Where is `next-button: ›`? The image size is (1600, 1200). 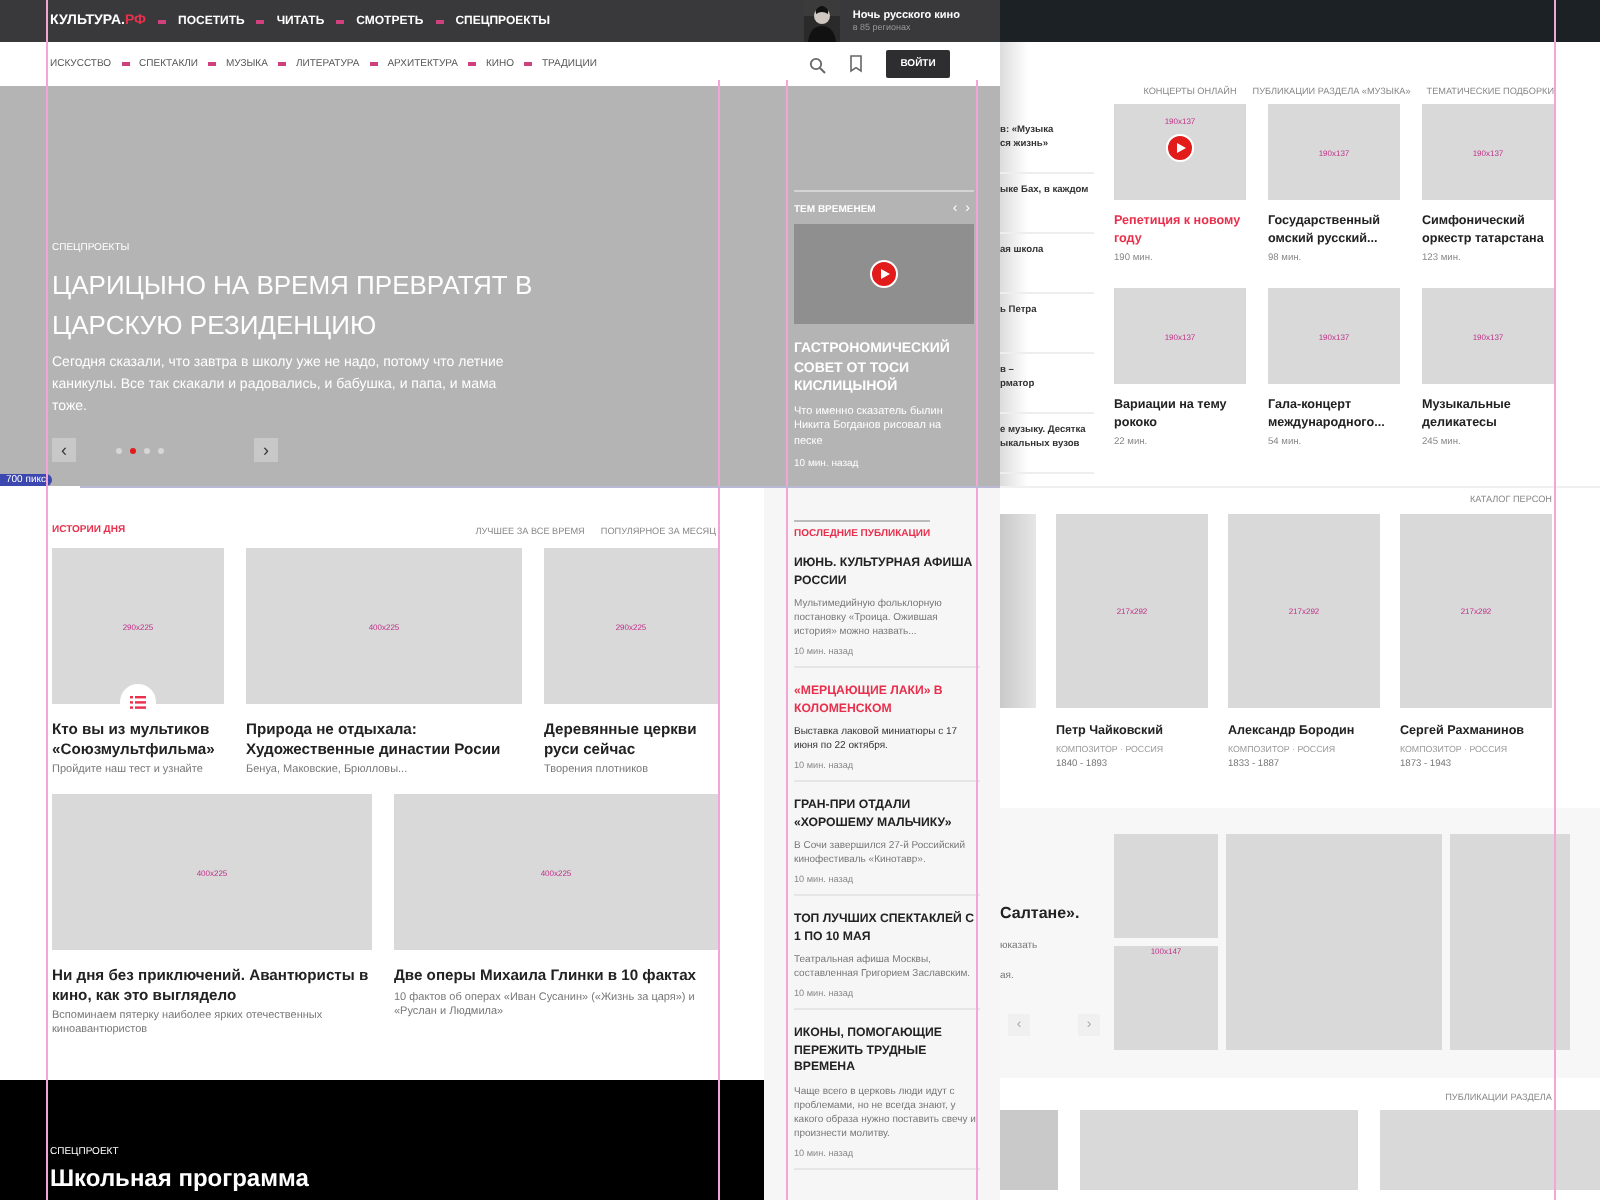 next-button: › is located at coordinates (266, 450).